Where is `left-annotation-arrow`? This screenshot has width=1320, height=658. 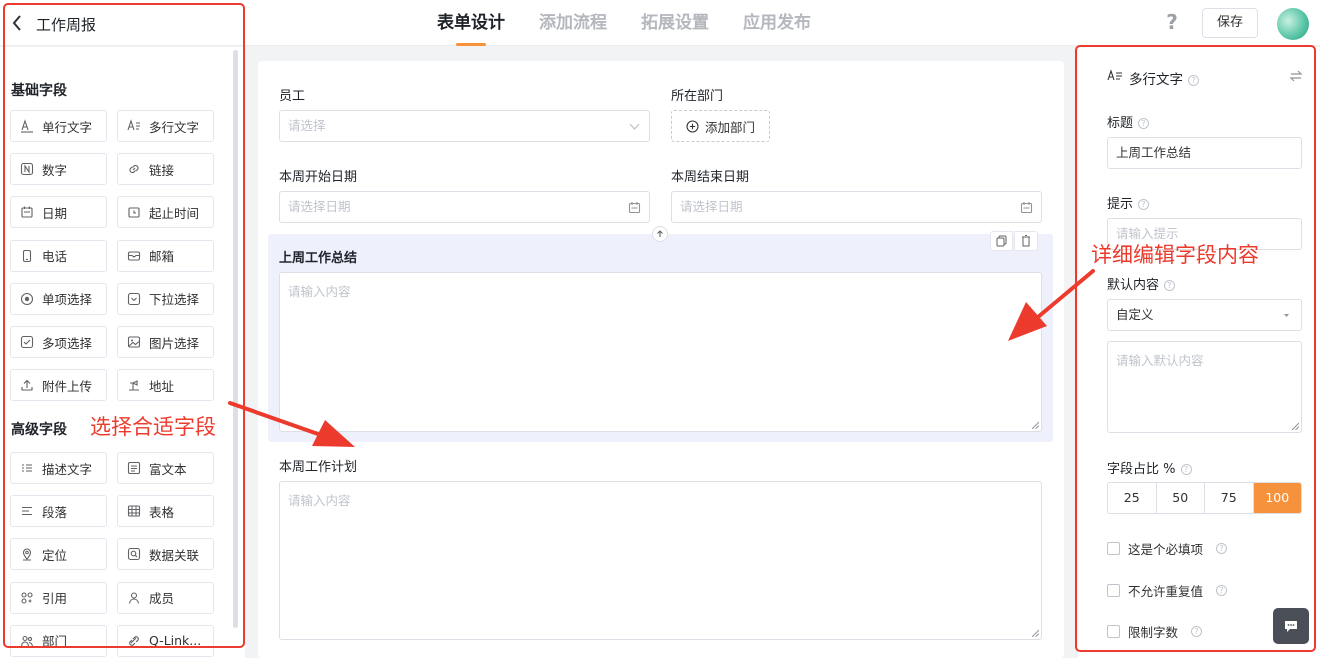 left-annotation-arrow is located at coordinates (291, 424).